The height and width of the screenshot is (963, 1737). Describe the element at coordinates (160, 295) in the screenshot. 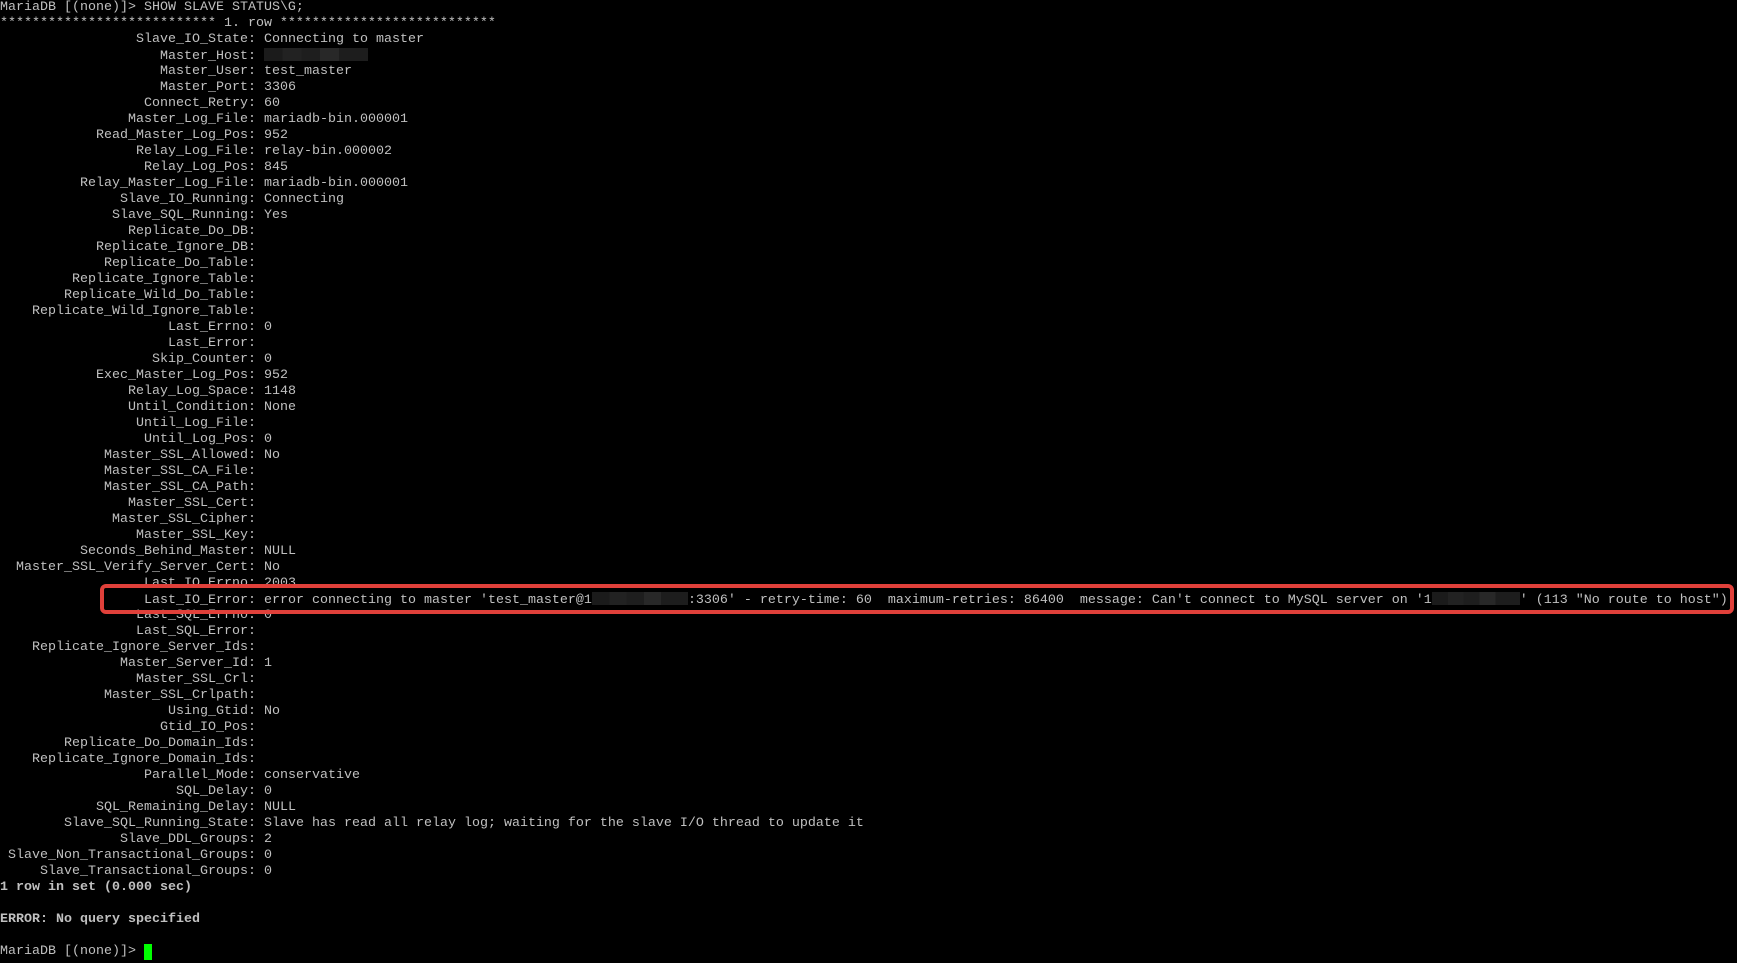

I see `field-label: Replicate_Wild_Do_Table:` at that location.